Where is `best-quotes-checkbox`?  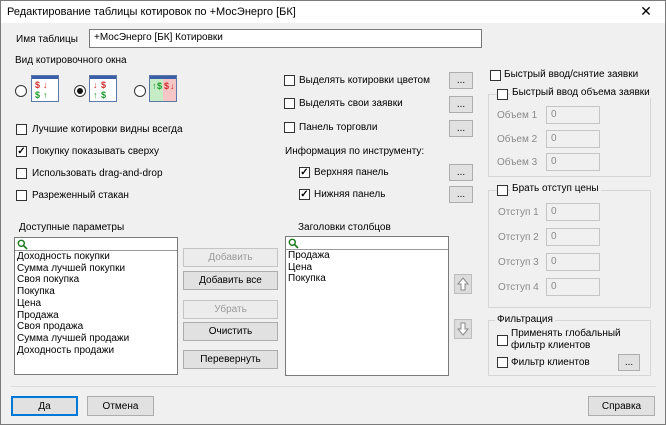 best-quotes-checkbox is located at coordinates (21, 129).